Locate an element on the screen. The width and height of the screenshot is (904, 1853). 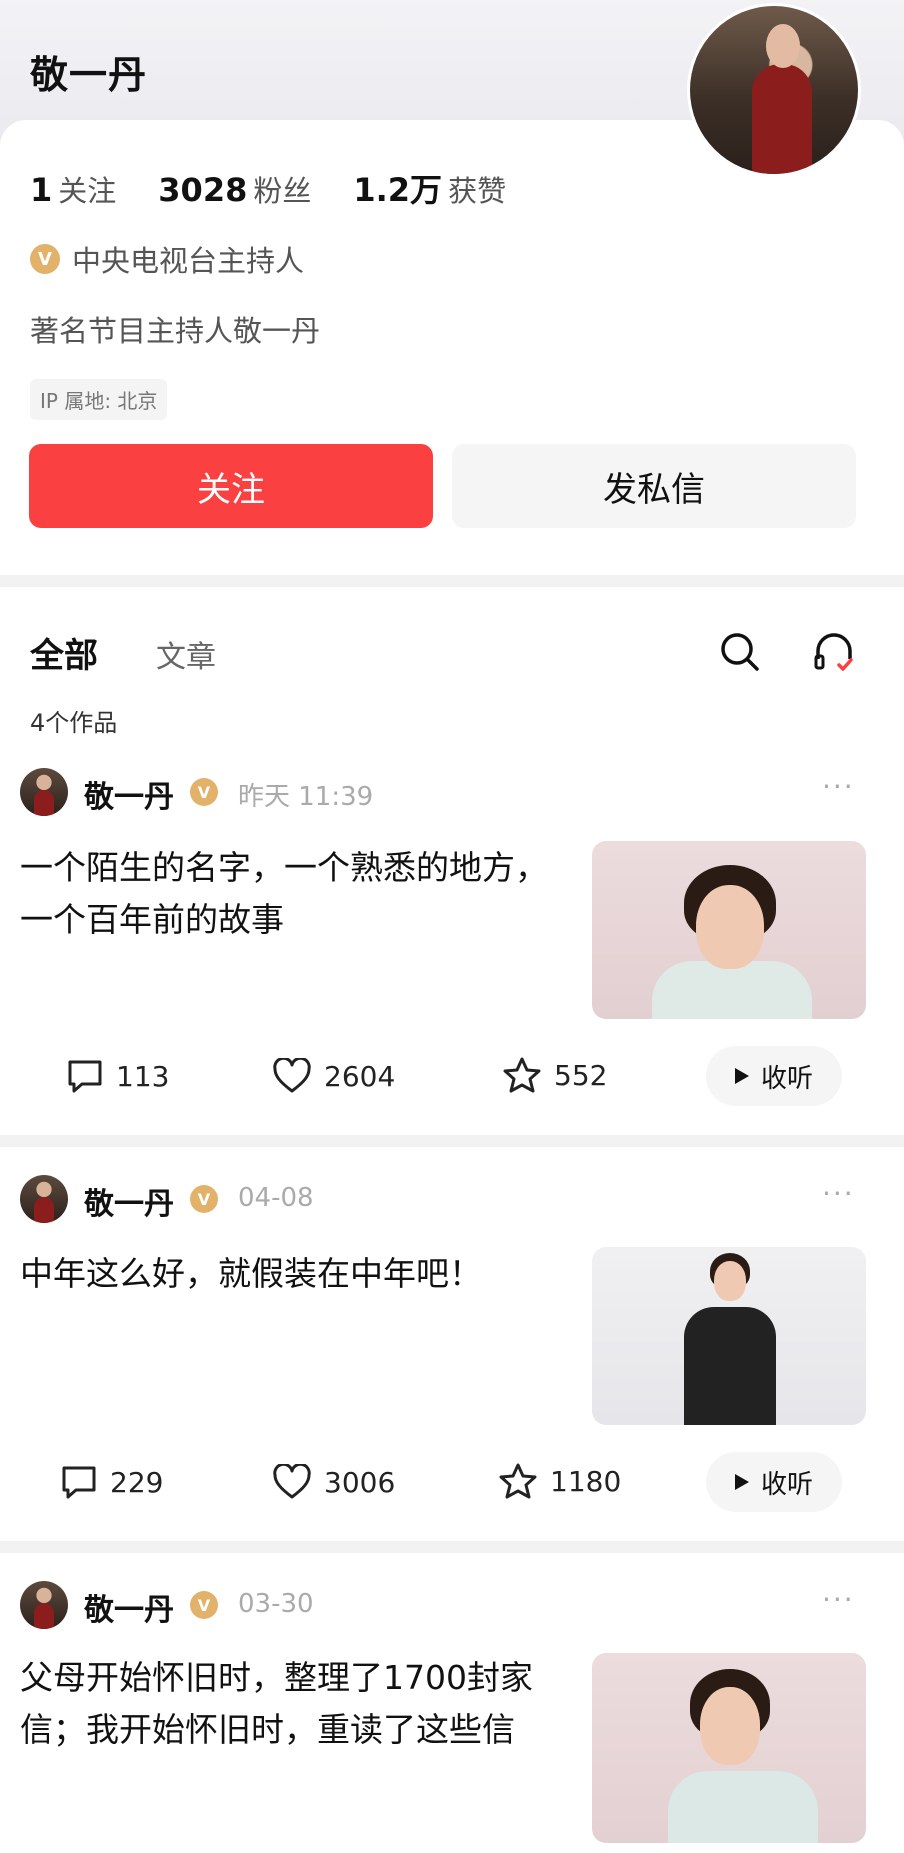
stat-label: 关注 is located at coordinates (87, 191).